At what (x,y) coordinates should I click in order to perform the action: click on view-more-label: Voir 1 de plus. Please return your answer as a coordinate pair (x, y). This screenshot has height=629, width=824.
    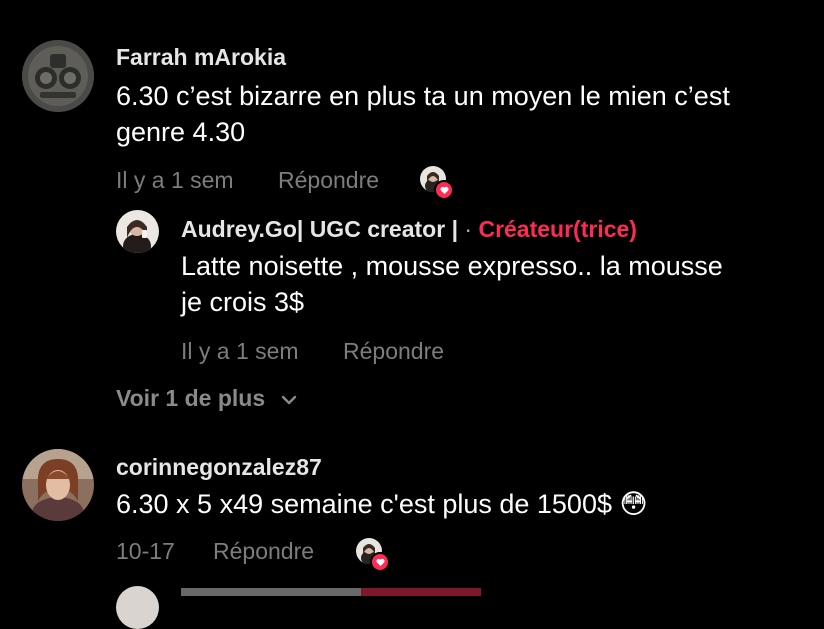
    Looking at the image, I should click on (191, 398).